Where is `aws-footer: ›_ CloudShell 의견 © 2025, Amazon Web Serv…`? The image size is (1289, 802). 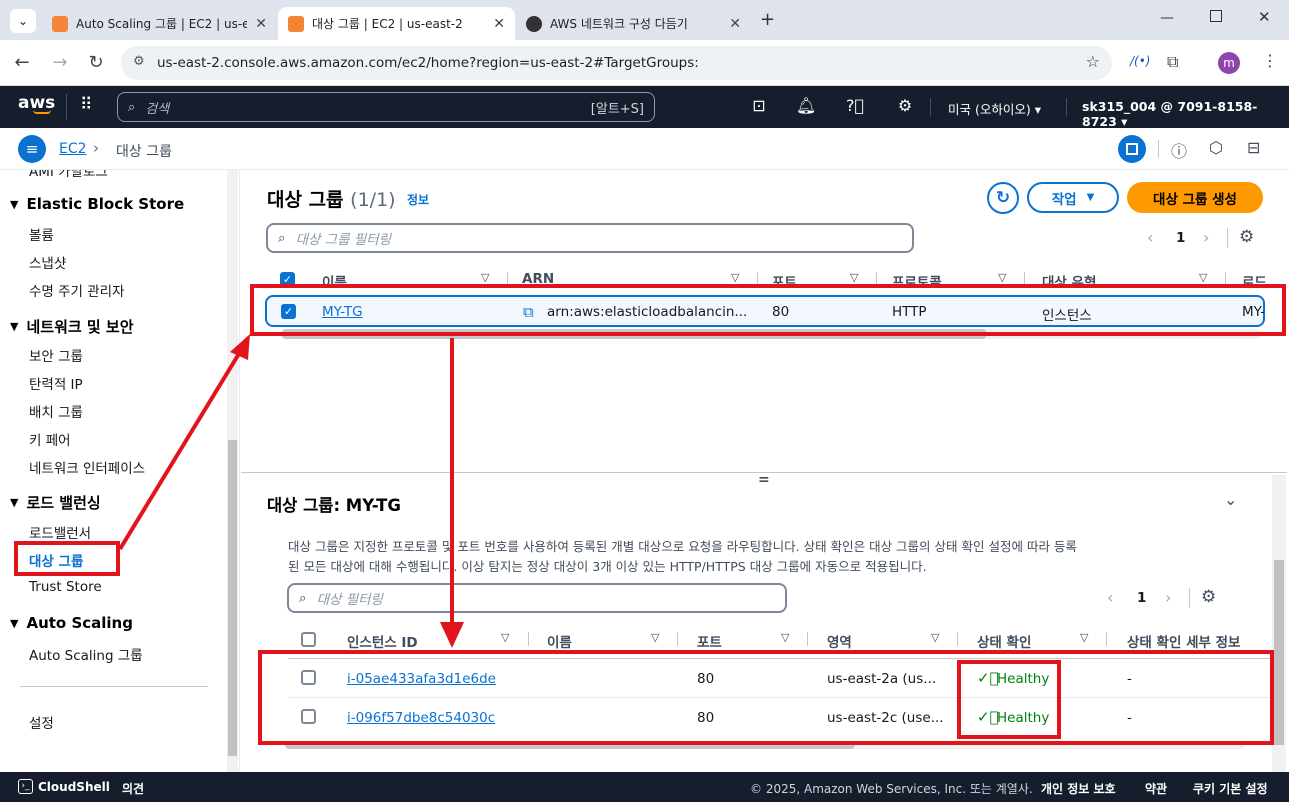
aws-footer: ›_ CloudShell 의견 © 2025, Amazon Web Serv… is located at coordinates (644, 787).